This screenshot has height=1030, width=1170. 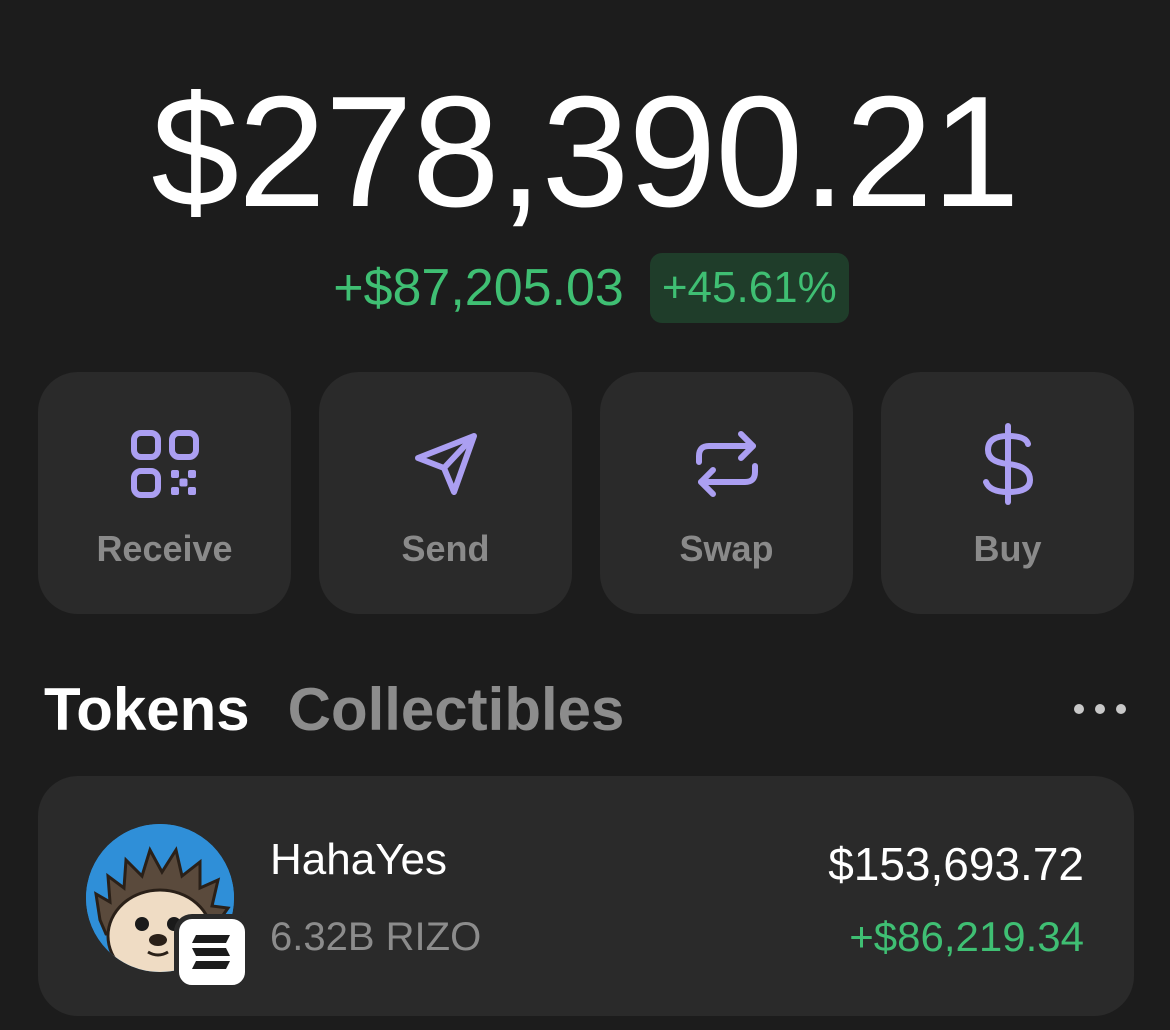 What do you see at coordinates (1008, 464) in the screenshot?
I see `dollar-icon` at bounding box center [1008, 464].